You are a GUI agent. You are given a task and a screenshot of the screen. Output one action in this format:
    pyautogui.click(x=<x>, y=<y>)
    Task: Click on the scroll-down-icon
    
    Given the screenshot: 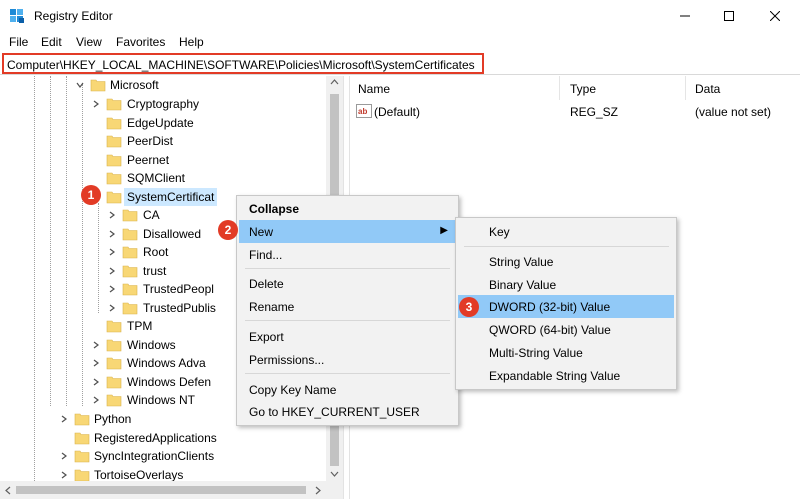 What is the action you would take?
    pyautogui.click(x=334, y=474)
    